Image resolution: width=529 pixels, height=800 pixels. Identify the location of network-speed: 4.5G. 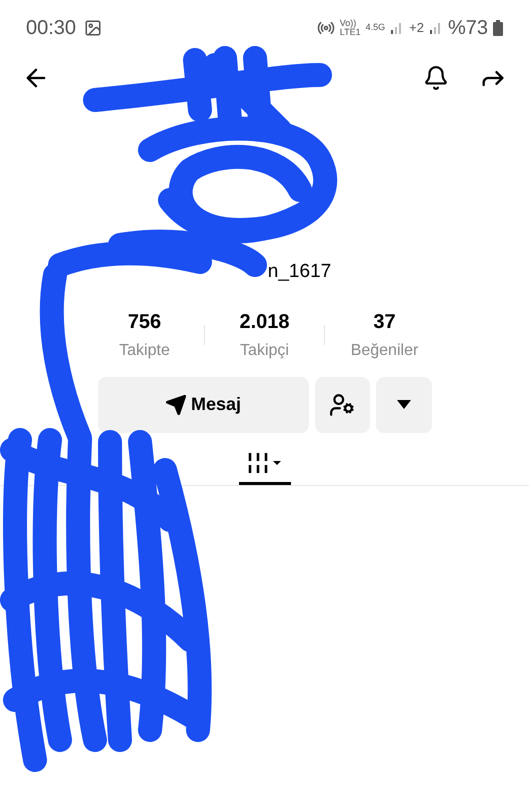
(376, 27).